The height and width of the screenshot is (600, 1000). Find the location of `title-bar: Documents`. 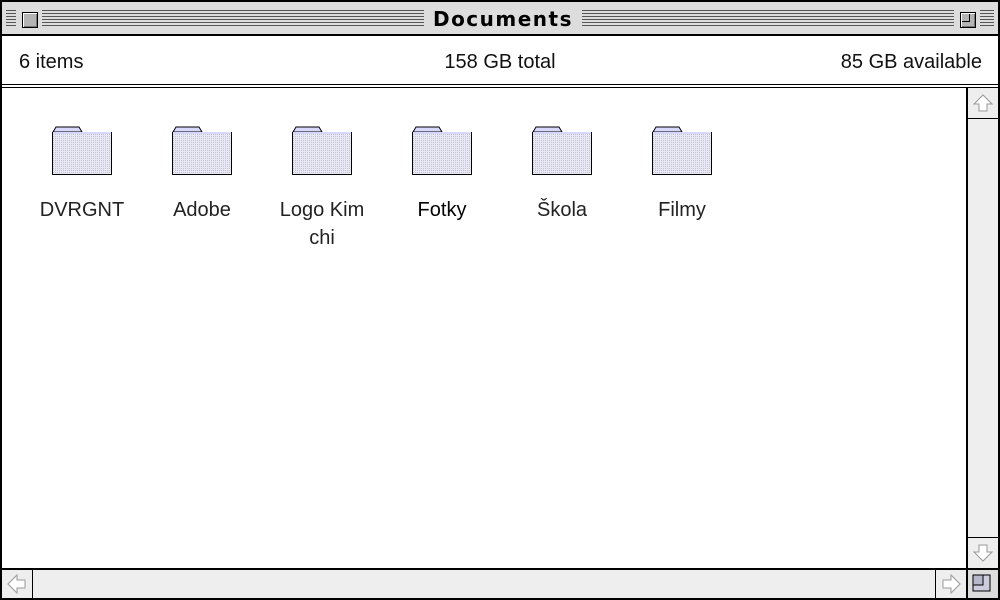

title-bar: Documents is located at coordinates (500, 19).